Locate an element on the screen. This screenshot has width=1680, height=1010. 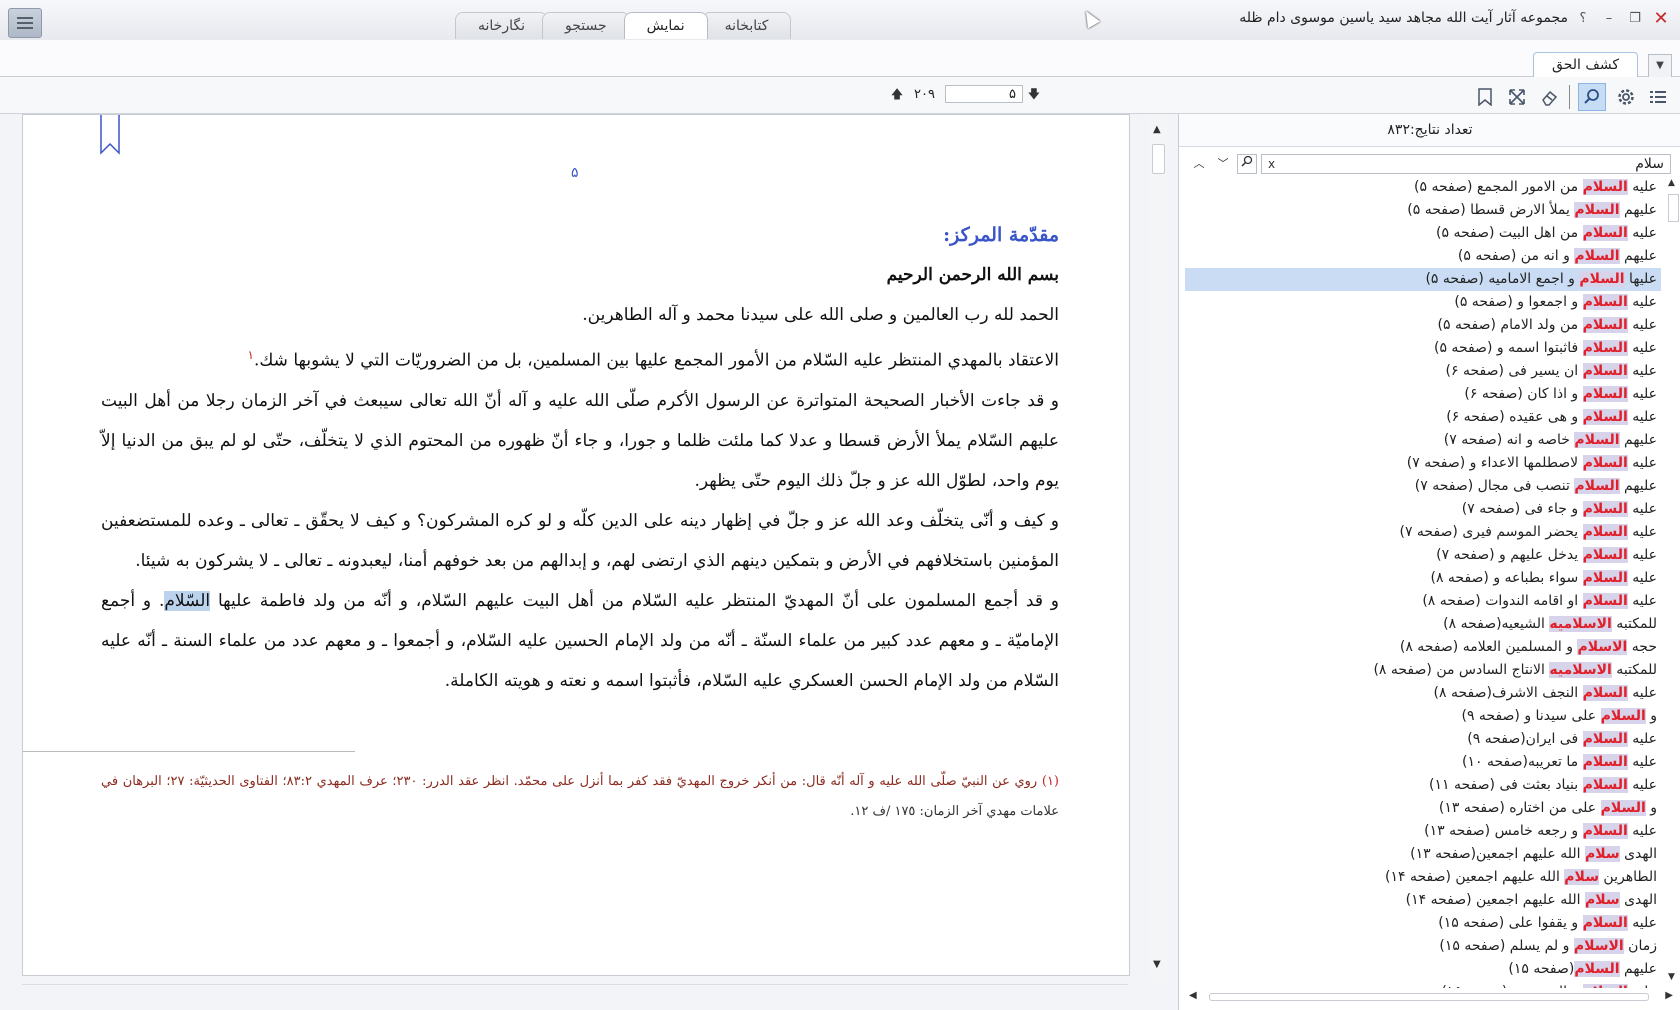
search-result-item: علیه السلام من اهل البیت (صفحه ۵) is located at coordinates (1423, 233).